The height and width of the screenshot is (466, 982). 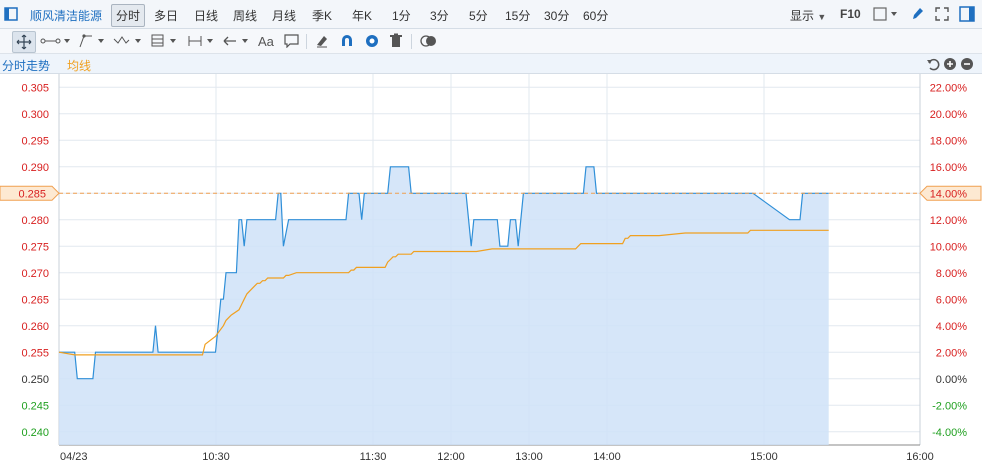 I want to click on segment-tool-icon, so click(x=56, y=41).